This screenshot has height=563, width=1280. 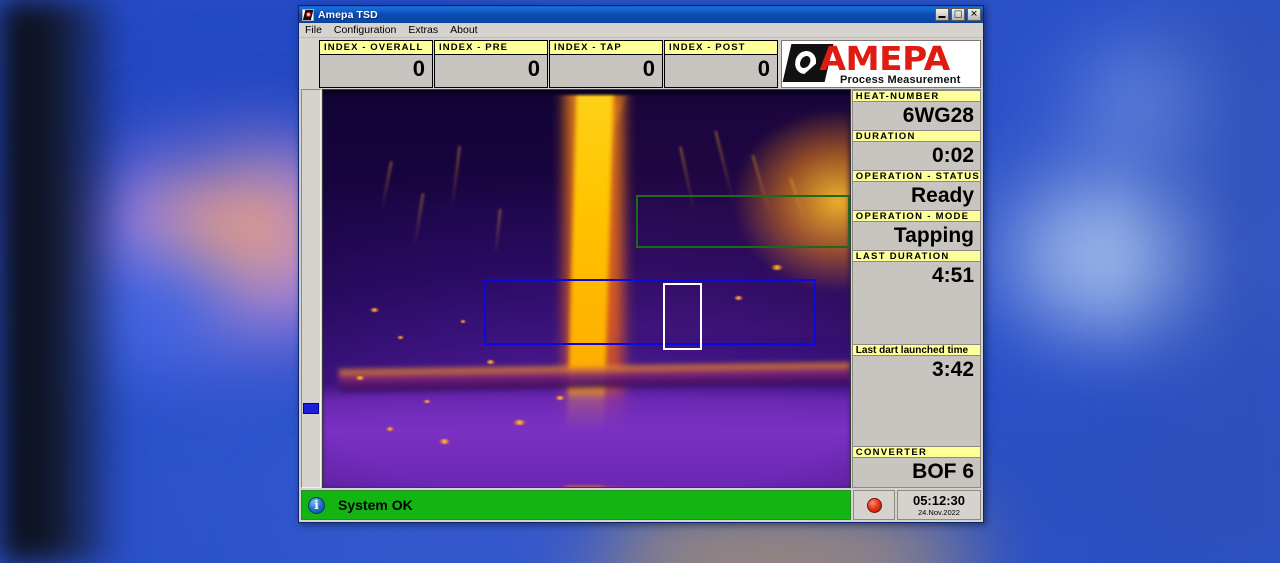 What do you see at coordinates (721, 48) in the screenshot?
I see `index-post-label: INDEX - POST` at bounding box center [721, 48].